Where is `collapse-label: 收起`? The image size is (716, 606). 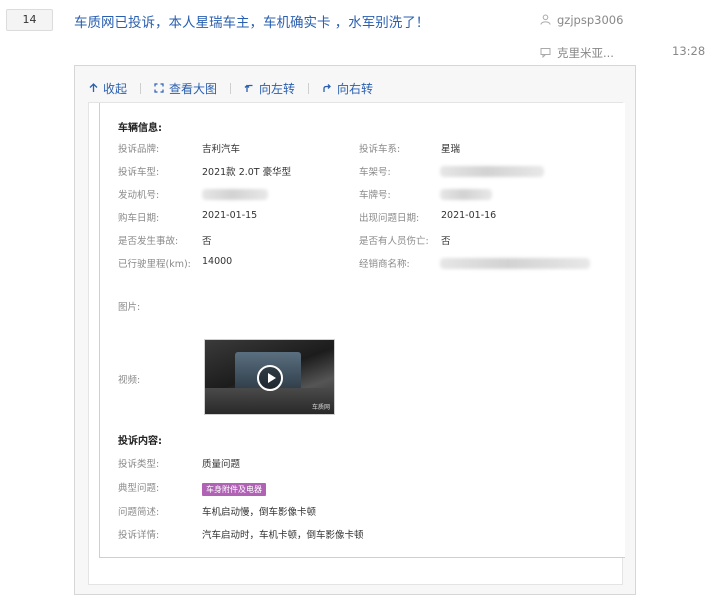 collapse-label: 收起 is located at coordinates (115, 88).